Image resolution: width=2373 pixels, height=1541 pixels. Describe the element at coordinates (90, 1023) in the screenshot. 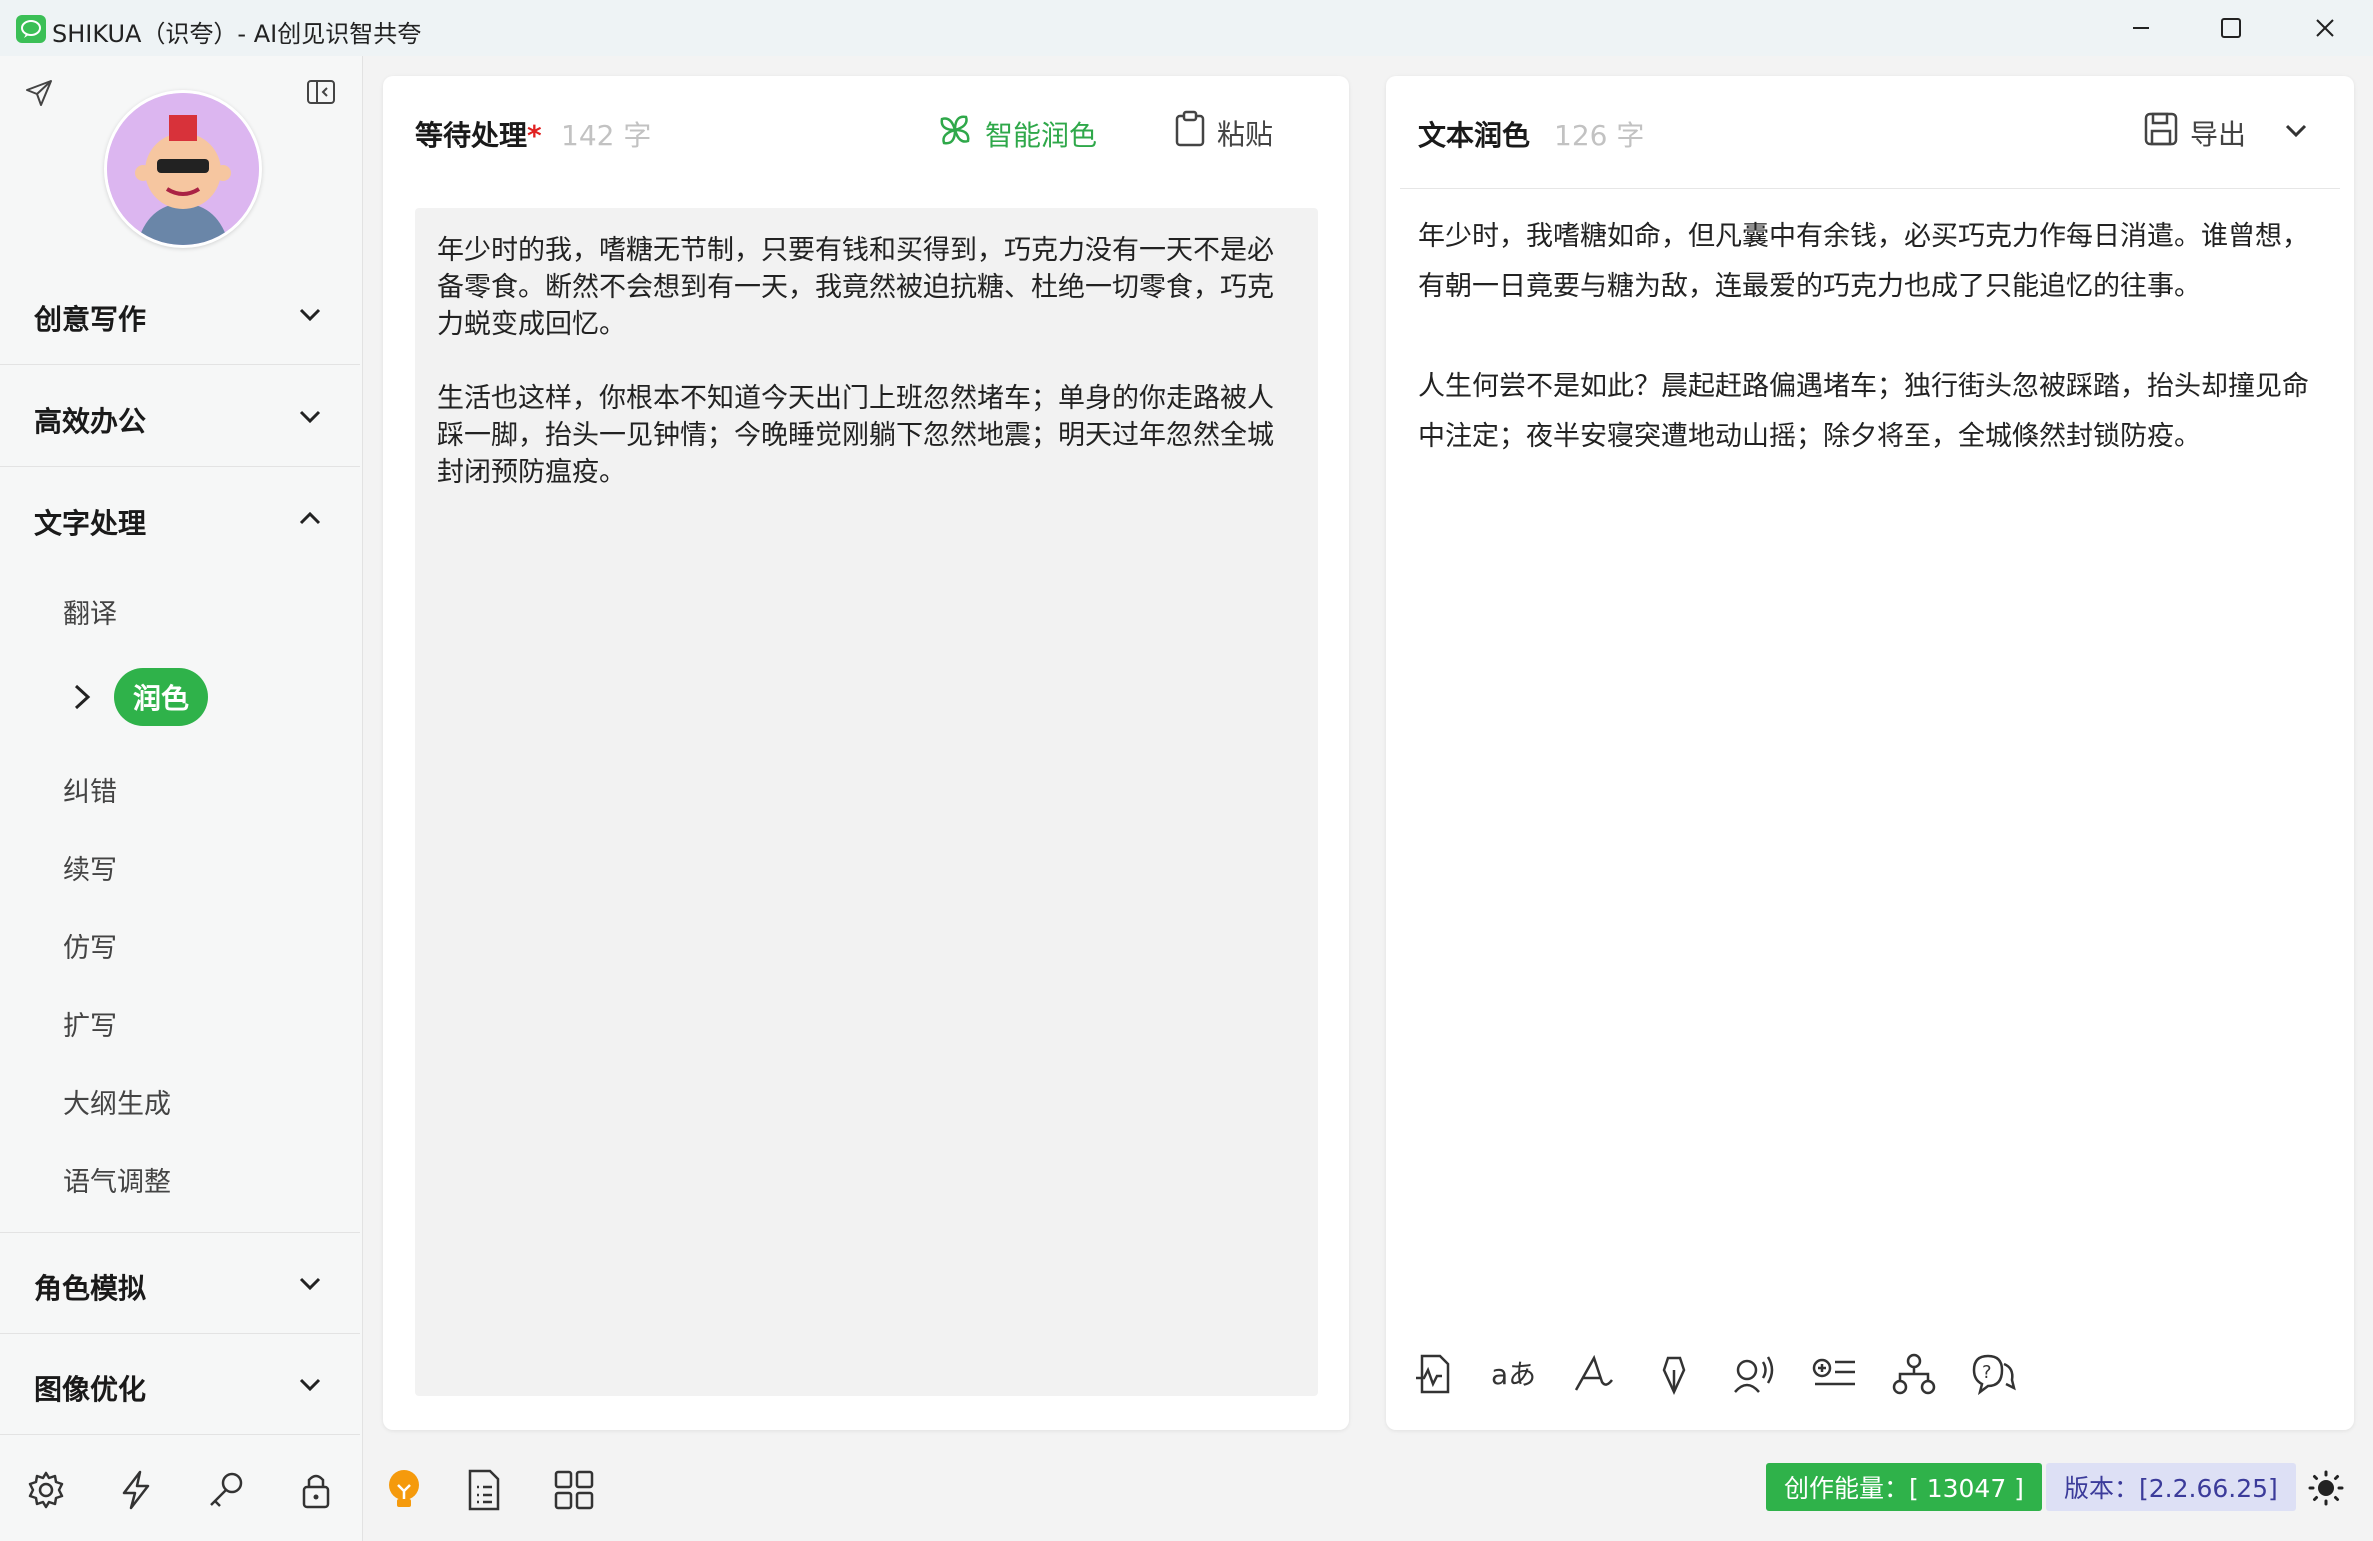

I see `sidebar-item-expand: 扩写` at that location.